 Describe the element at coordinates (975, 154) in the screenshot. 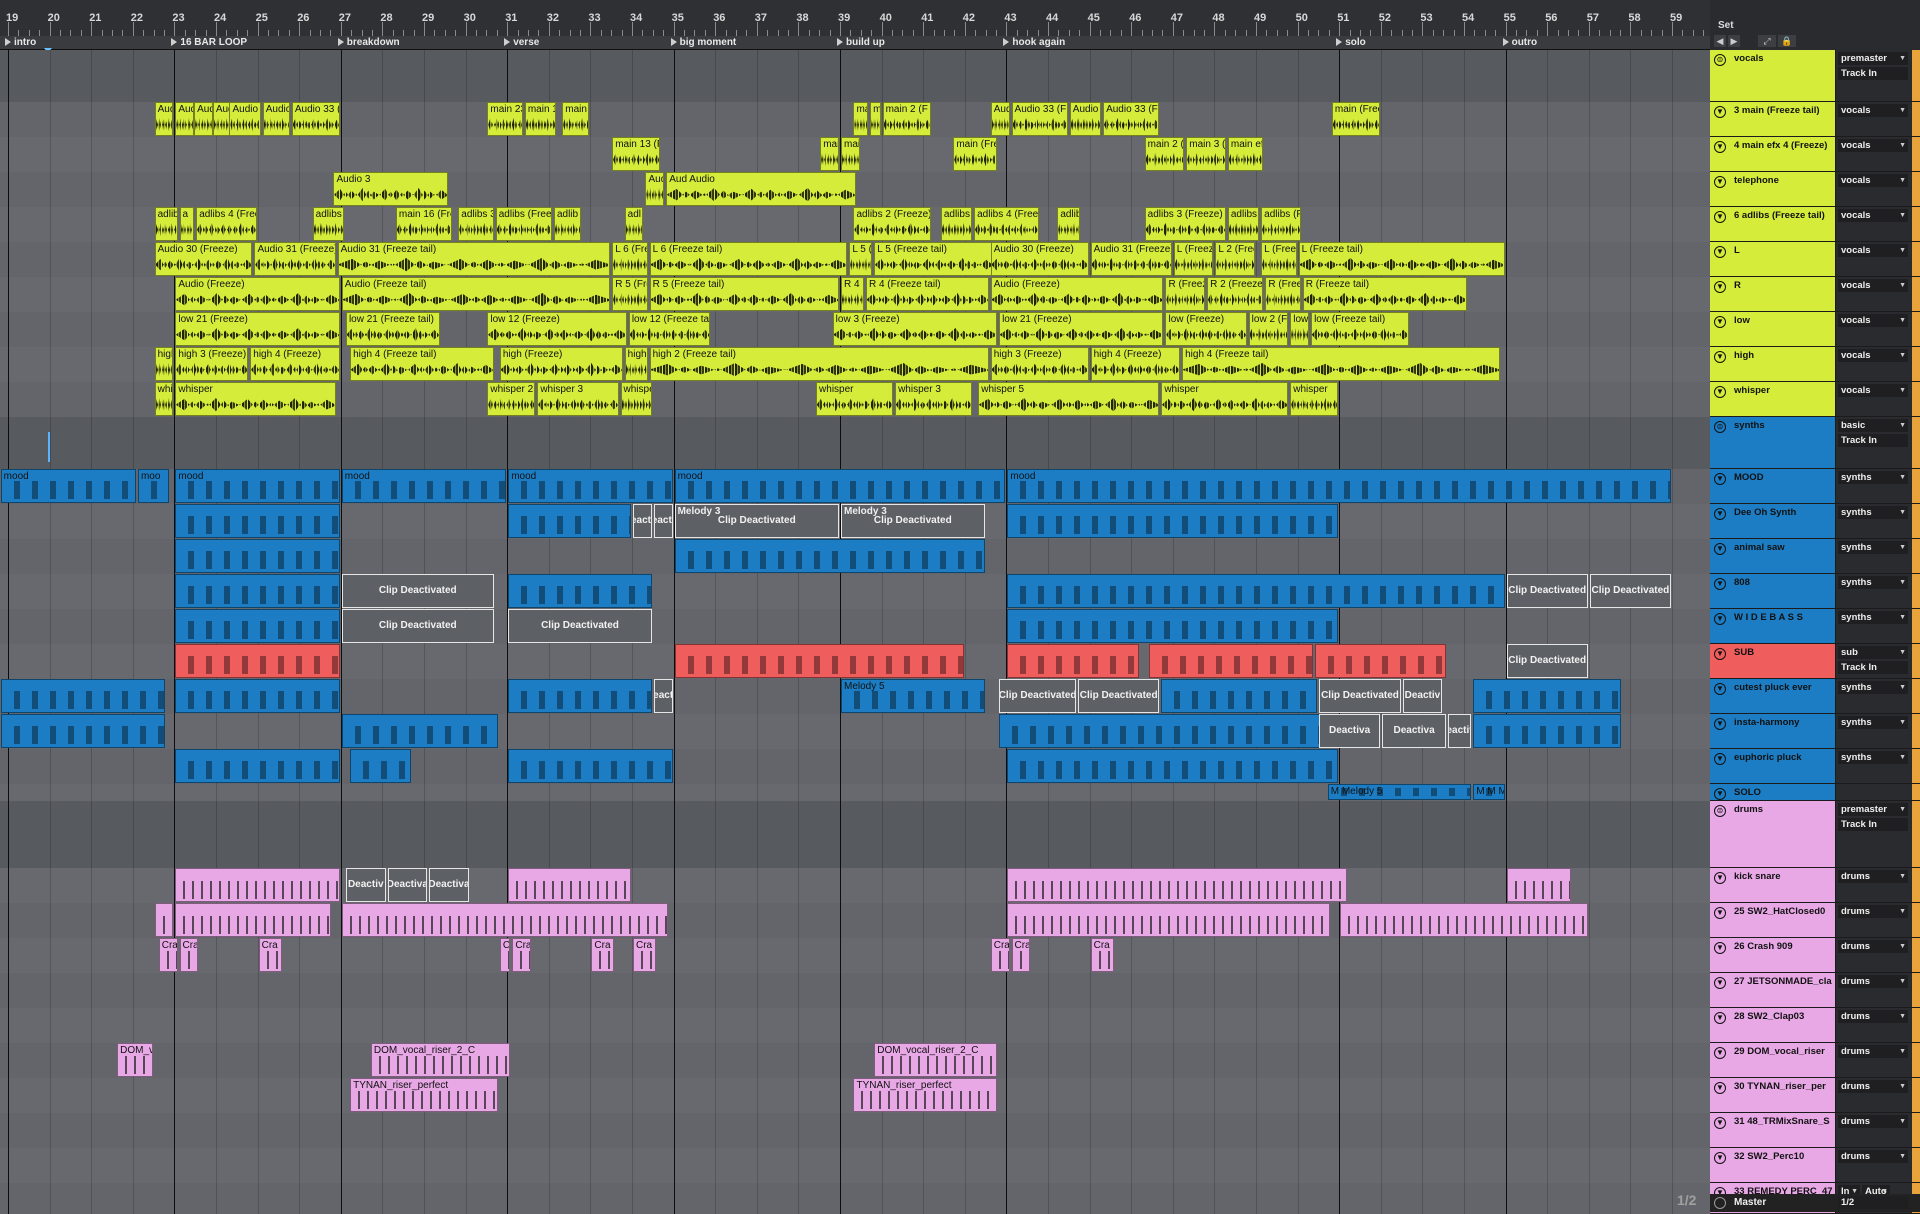

I see `arrangement-clip: main (Fre` at that location.